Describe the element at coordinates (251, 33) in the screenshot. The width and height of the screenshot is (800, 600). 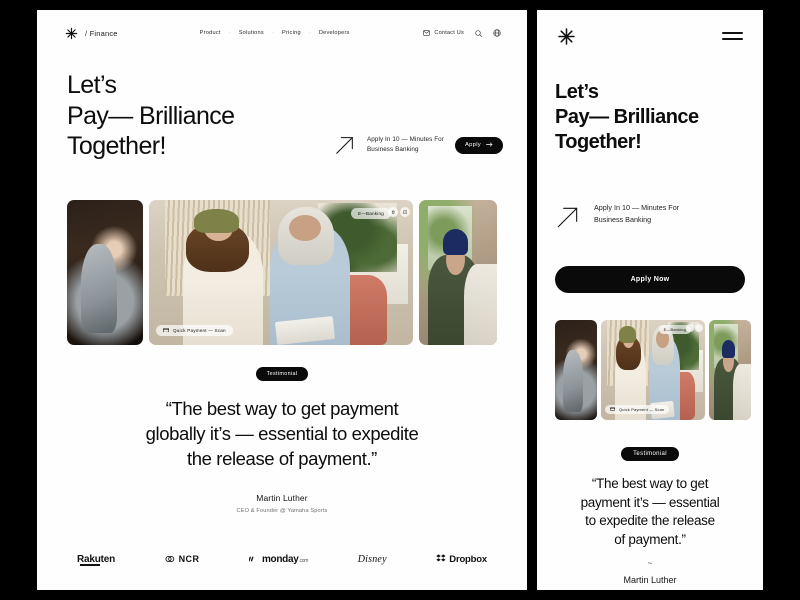
I see `nav-item-solutions: Solutions` at that location.